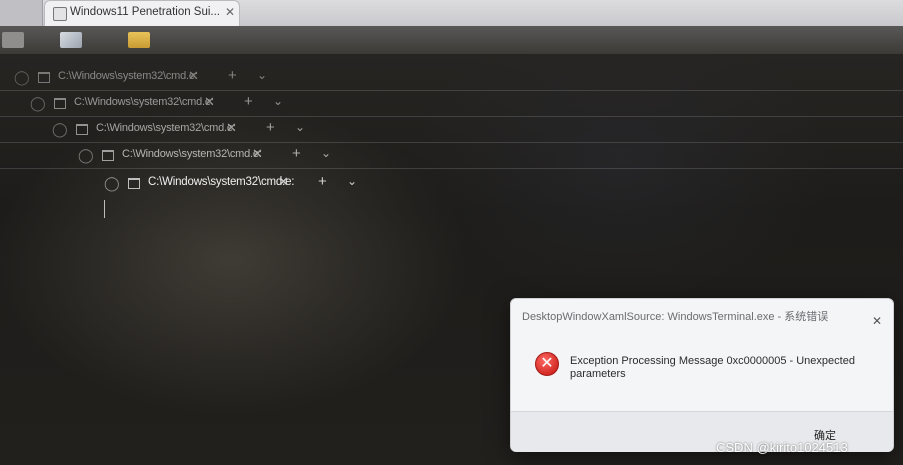 The image size is (903, 465). I want to click on left-tab-stub, so click(21, 13).